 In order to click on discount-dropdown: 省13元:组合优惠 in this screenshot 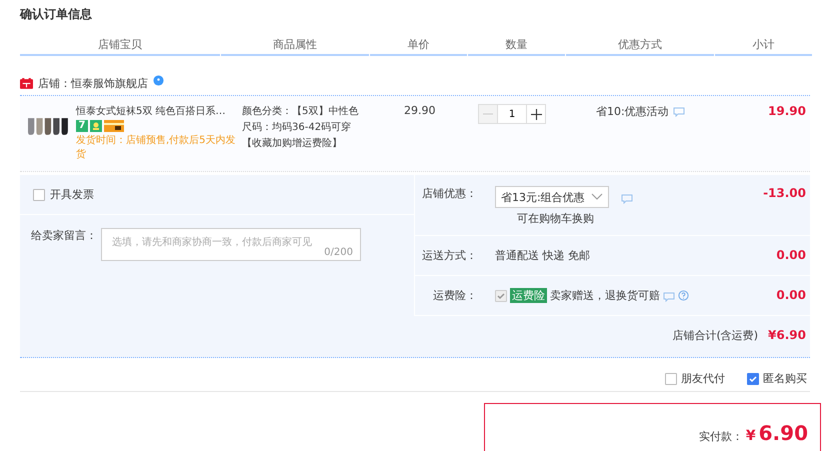, I will do `click(552, 197)`.